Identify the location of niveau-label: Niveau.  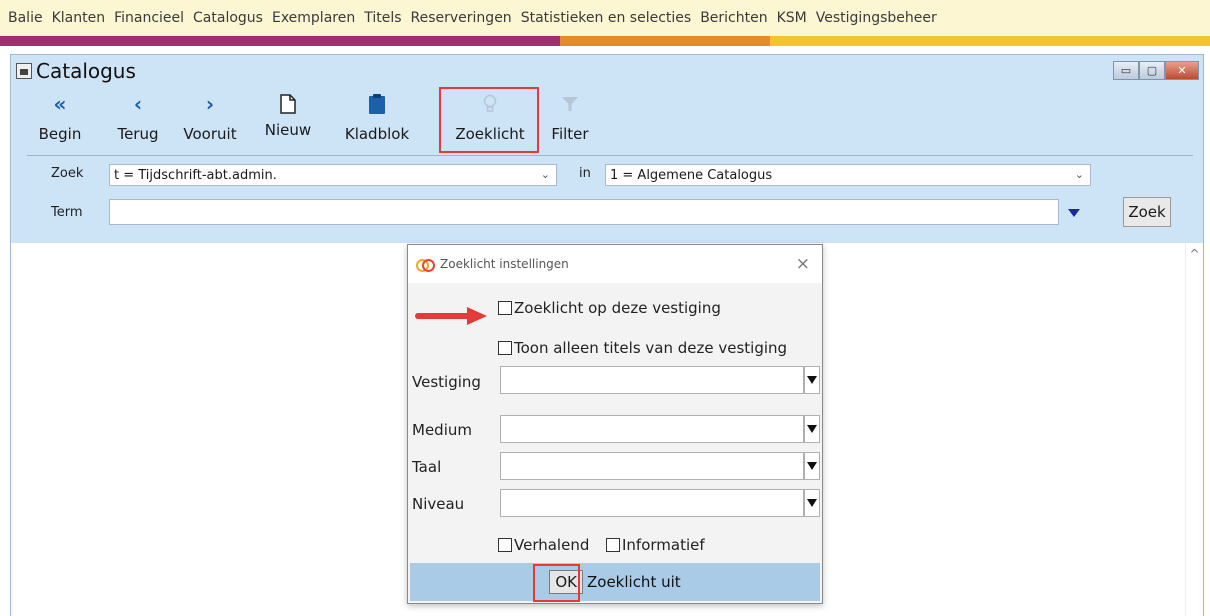
(438, 504).